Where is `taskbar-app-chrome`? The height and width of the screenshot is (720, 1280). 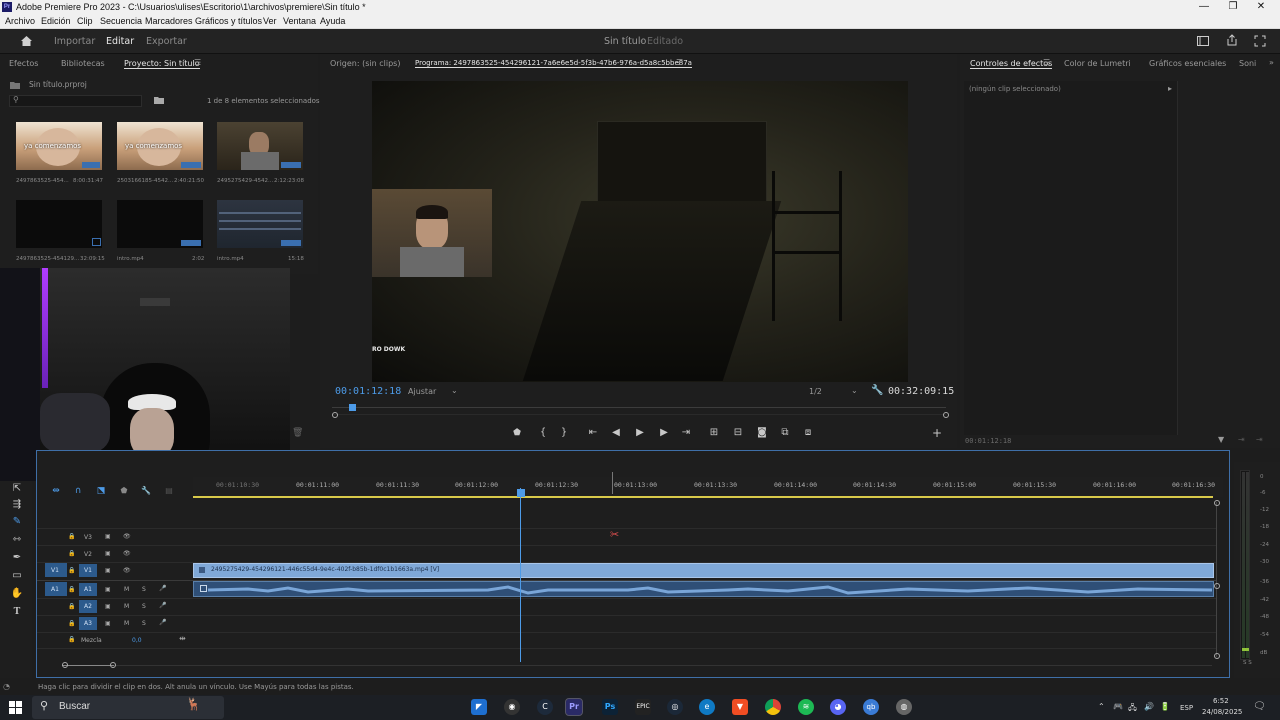
taskbar-app-chrome is located at coordinates (773, 707).